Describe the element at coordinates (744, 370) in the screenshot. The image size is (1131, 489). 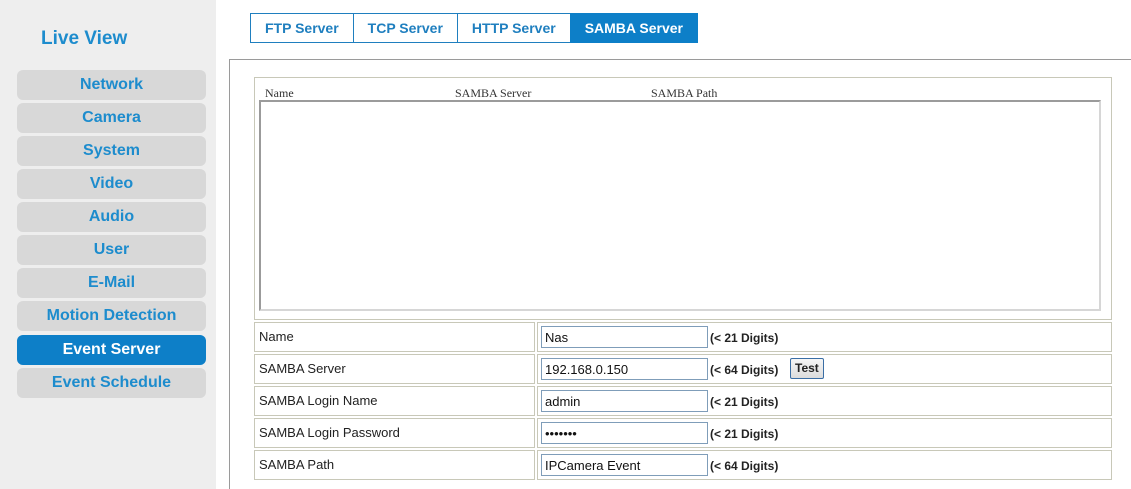
I see `samba-server-hint: (< 64 Digits)` at that location.